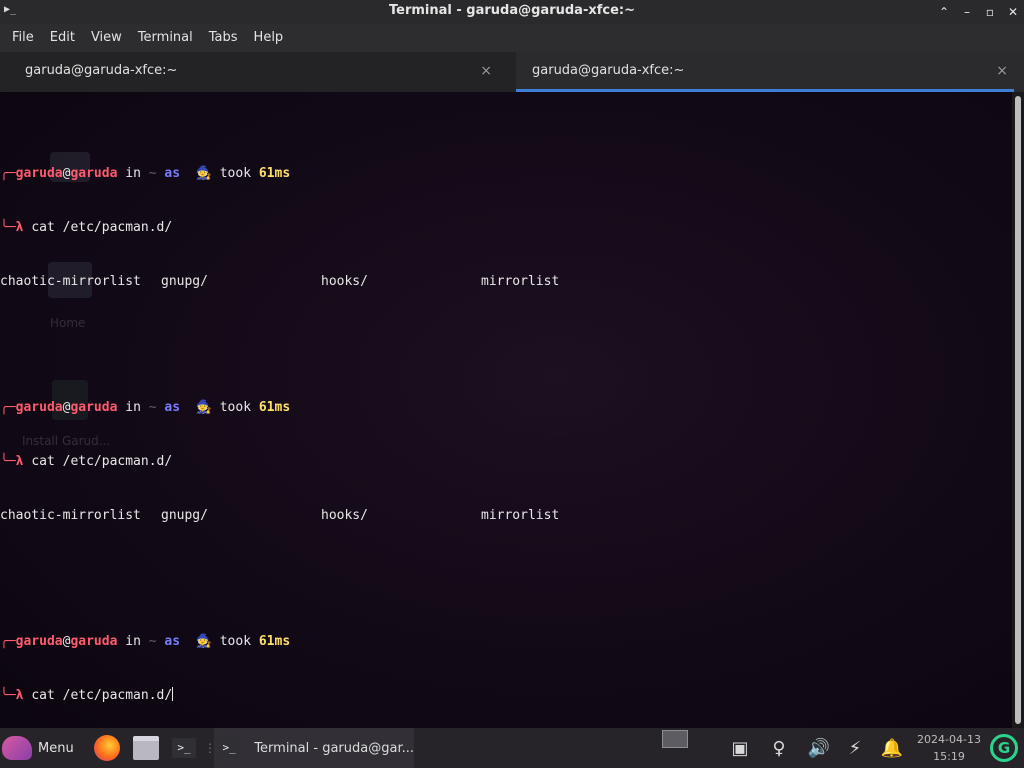 This screenshot has width=1024, height=768. I want to click on close-window-button: ✕, so click(1013, 12).